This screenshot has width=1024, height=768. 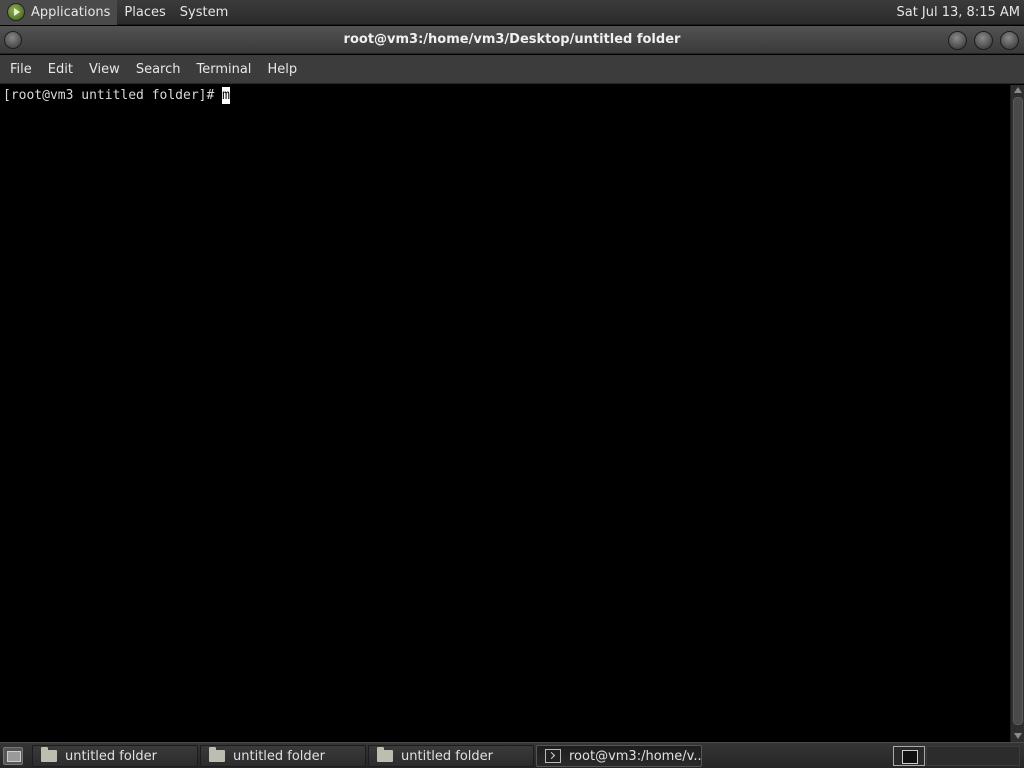 What do you see at coordinates (13, 40) in the screenshot?
I see `window-menu-icon` at bounding box center [13, 40].